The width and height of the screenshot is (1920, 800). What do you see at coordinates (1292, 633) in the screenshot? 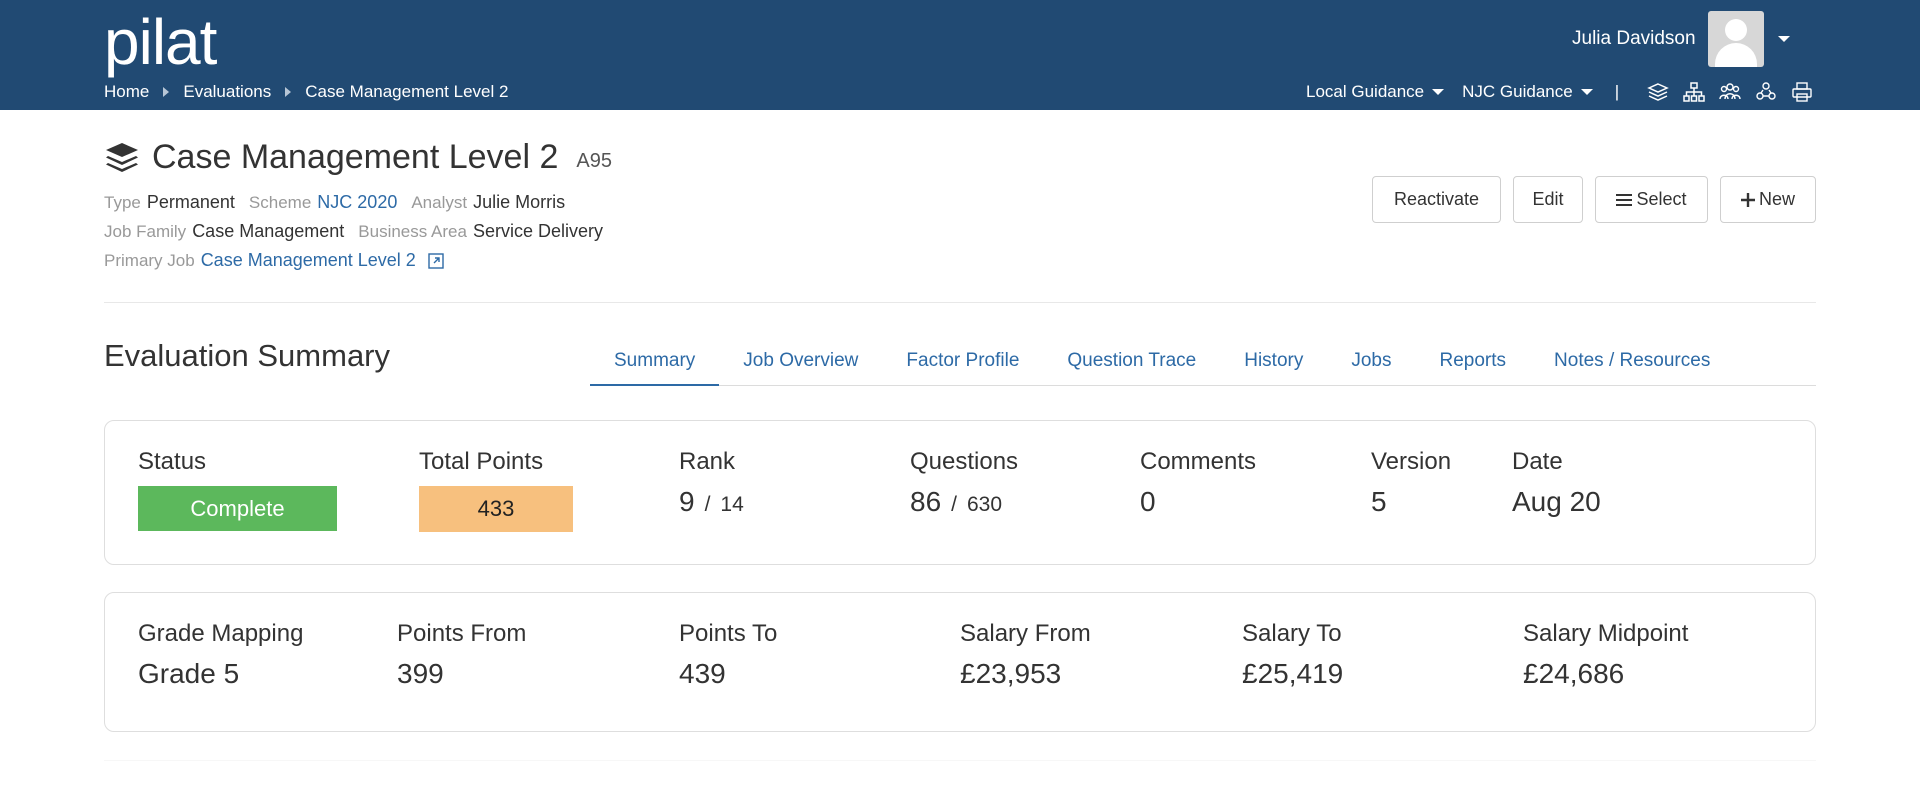
I see `salary-to-label: Salary To` at bounding box center [1292, 633].